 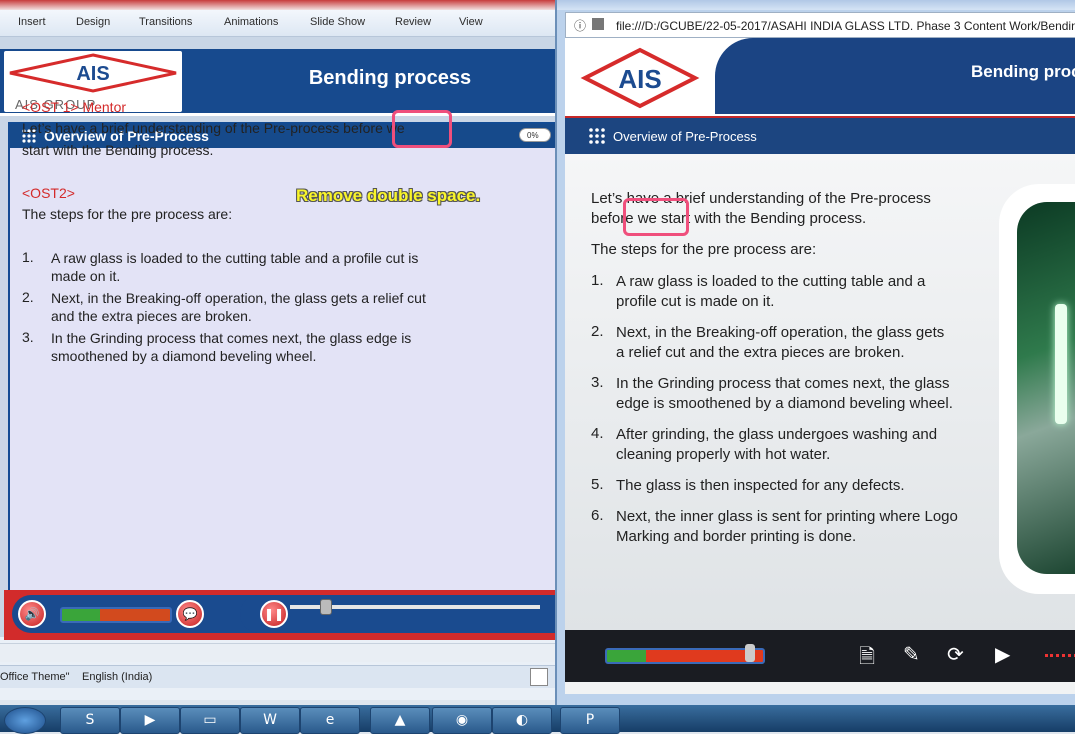 I want to click on play-icon: ▶, so click(x=1002, y=654).